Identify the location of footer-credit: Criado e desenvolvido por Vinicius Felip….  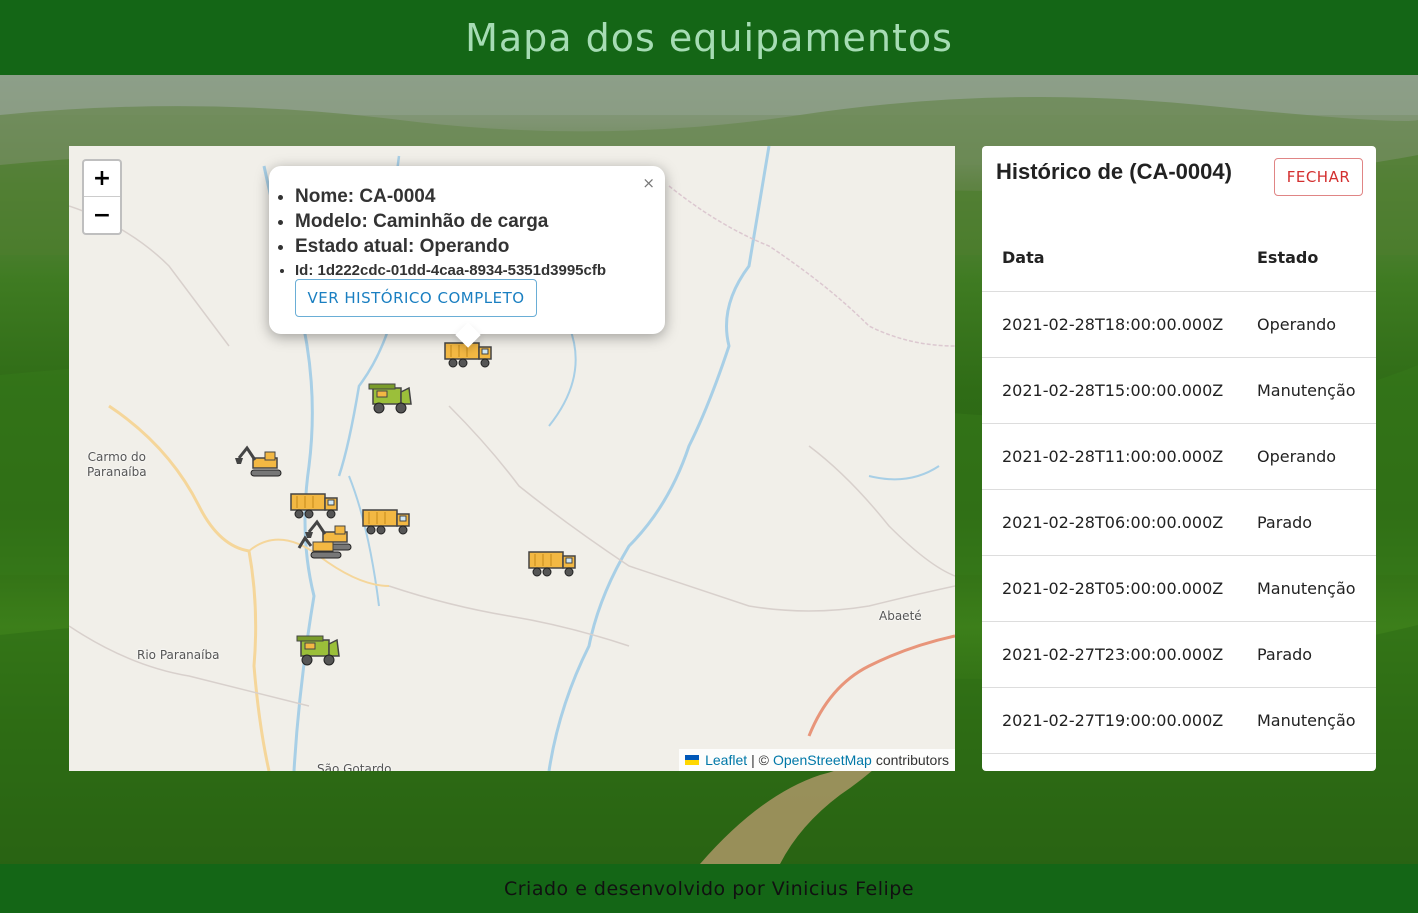
(709, 888).